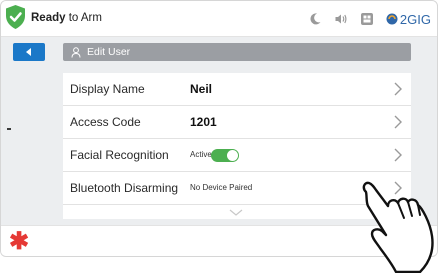 The image size is (438, 273). Describe the element at coordinates (237, 89) in the screenshot. I see `row-display-name: Display Name Neil` at that location.